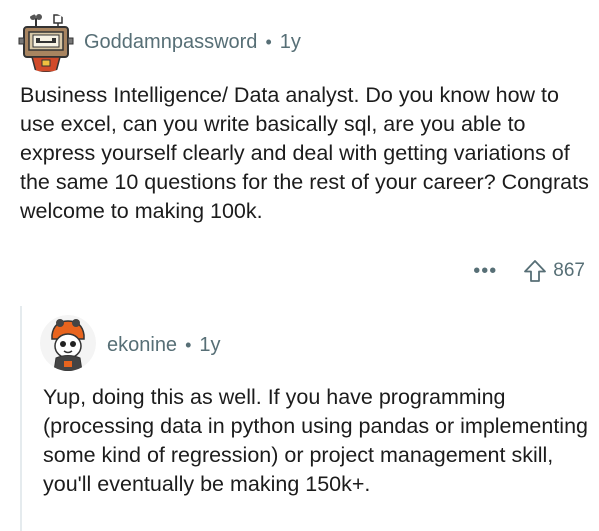 The image size is (599, 531). I want to click on thread-line, so click(21, 418).